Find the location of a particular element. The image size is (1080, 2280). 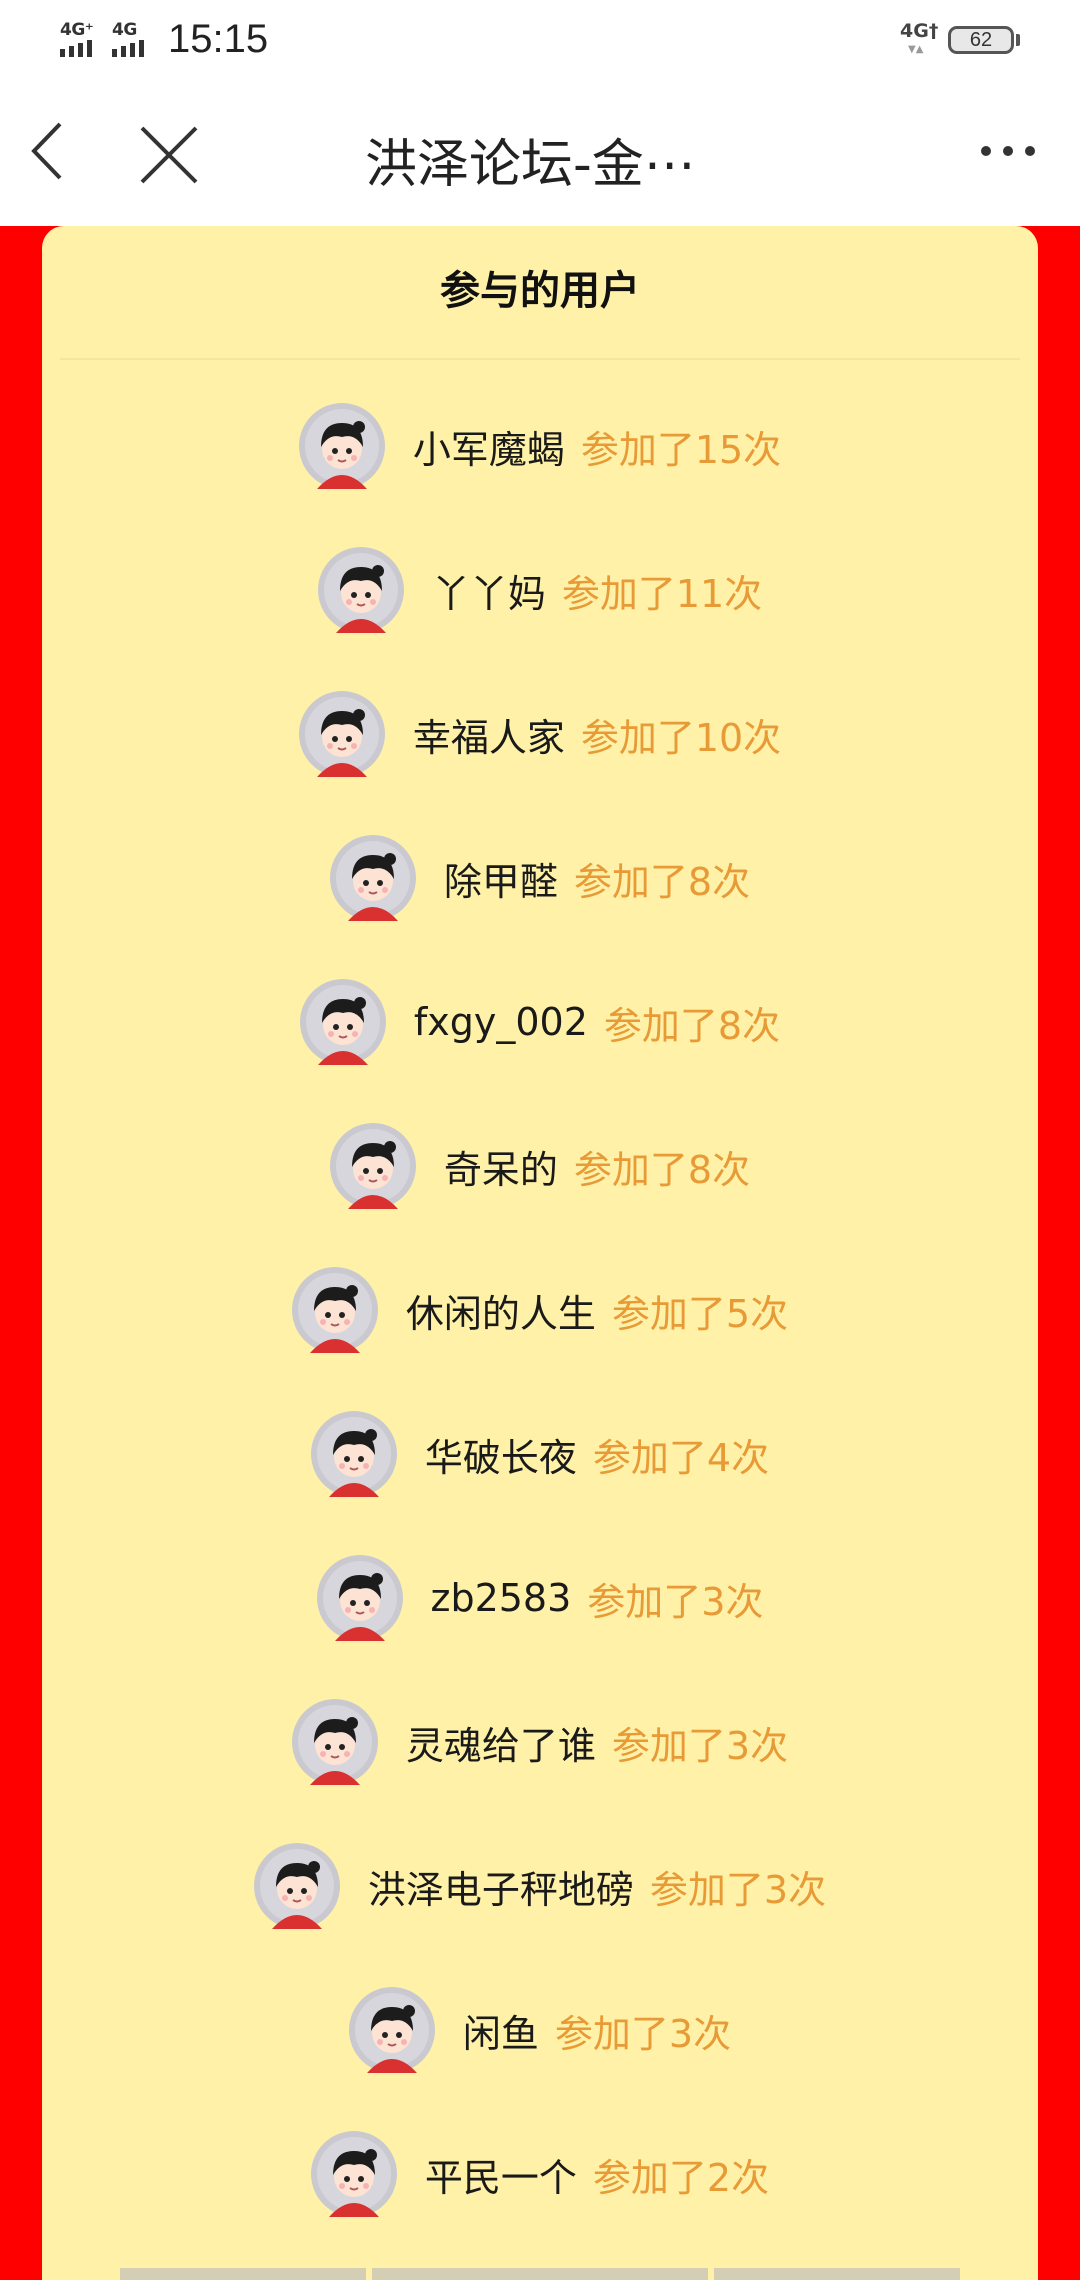

sim1-signal-icon is located at coordinates (76, 48).